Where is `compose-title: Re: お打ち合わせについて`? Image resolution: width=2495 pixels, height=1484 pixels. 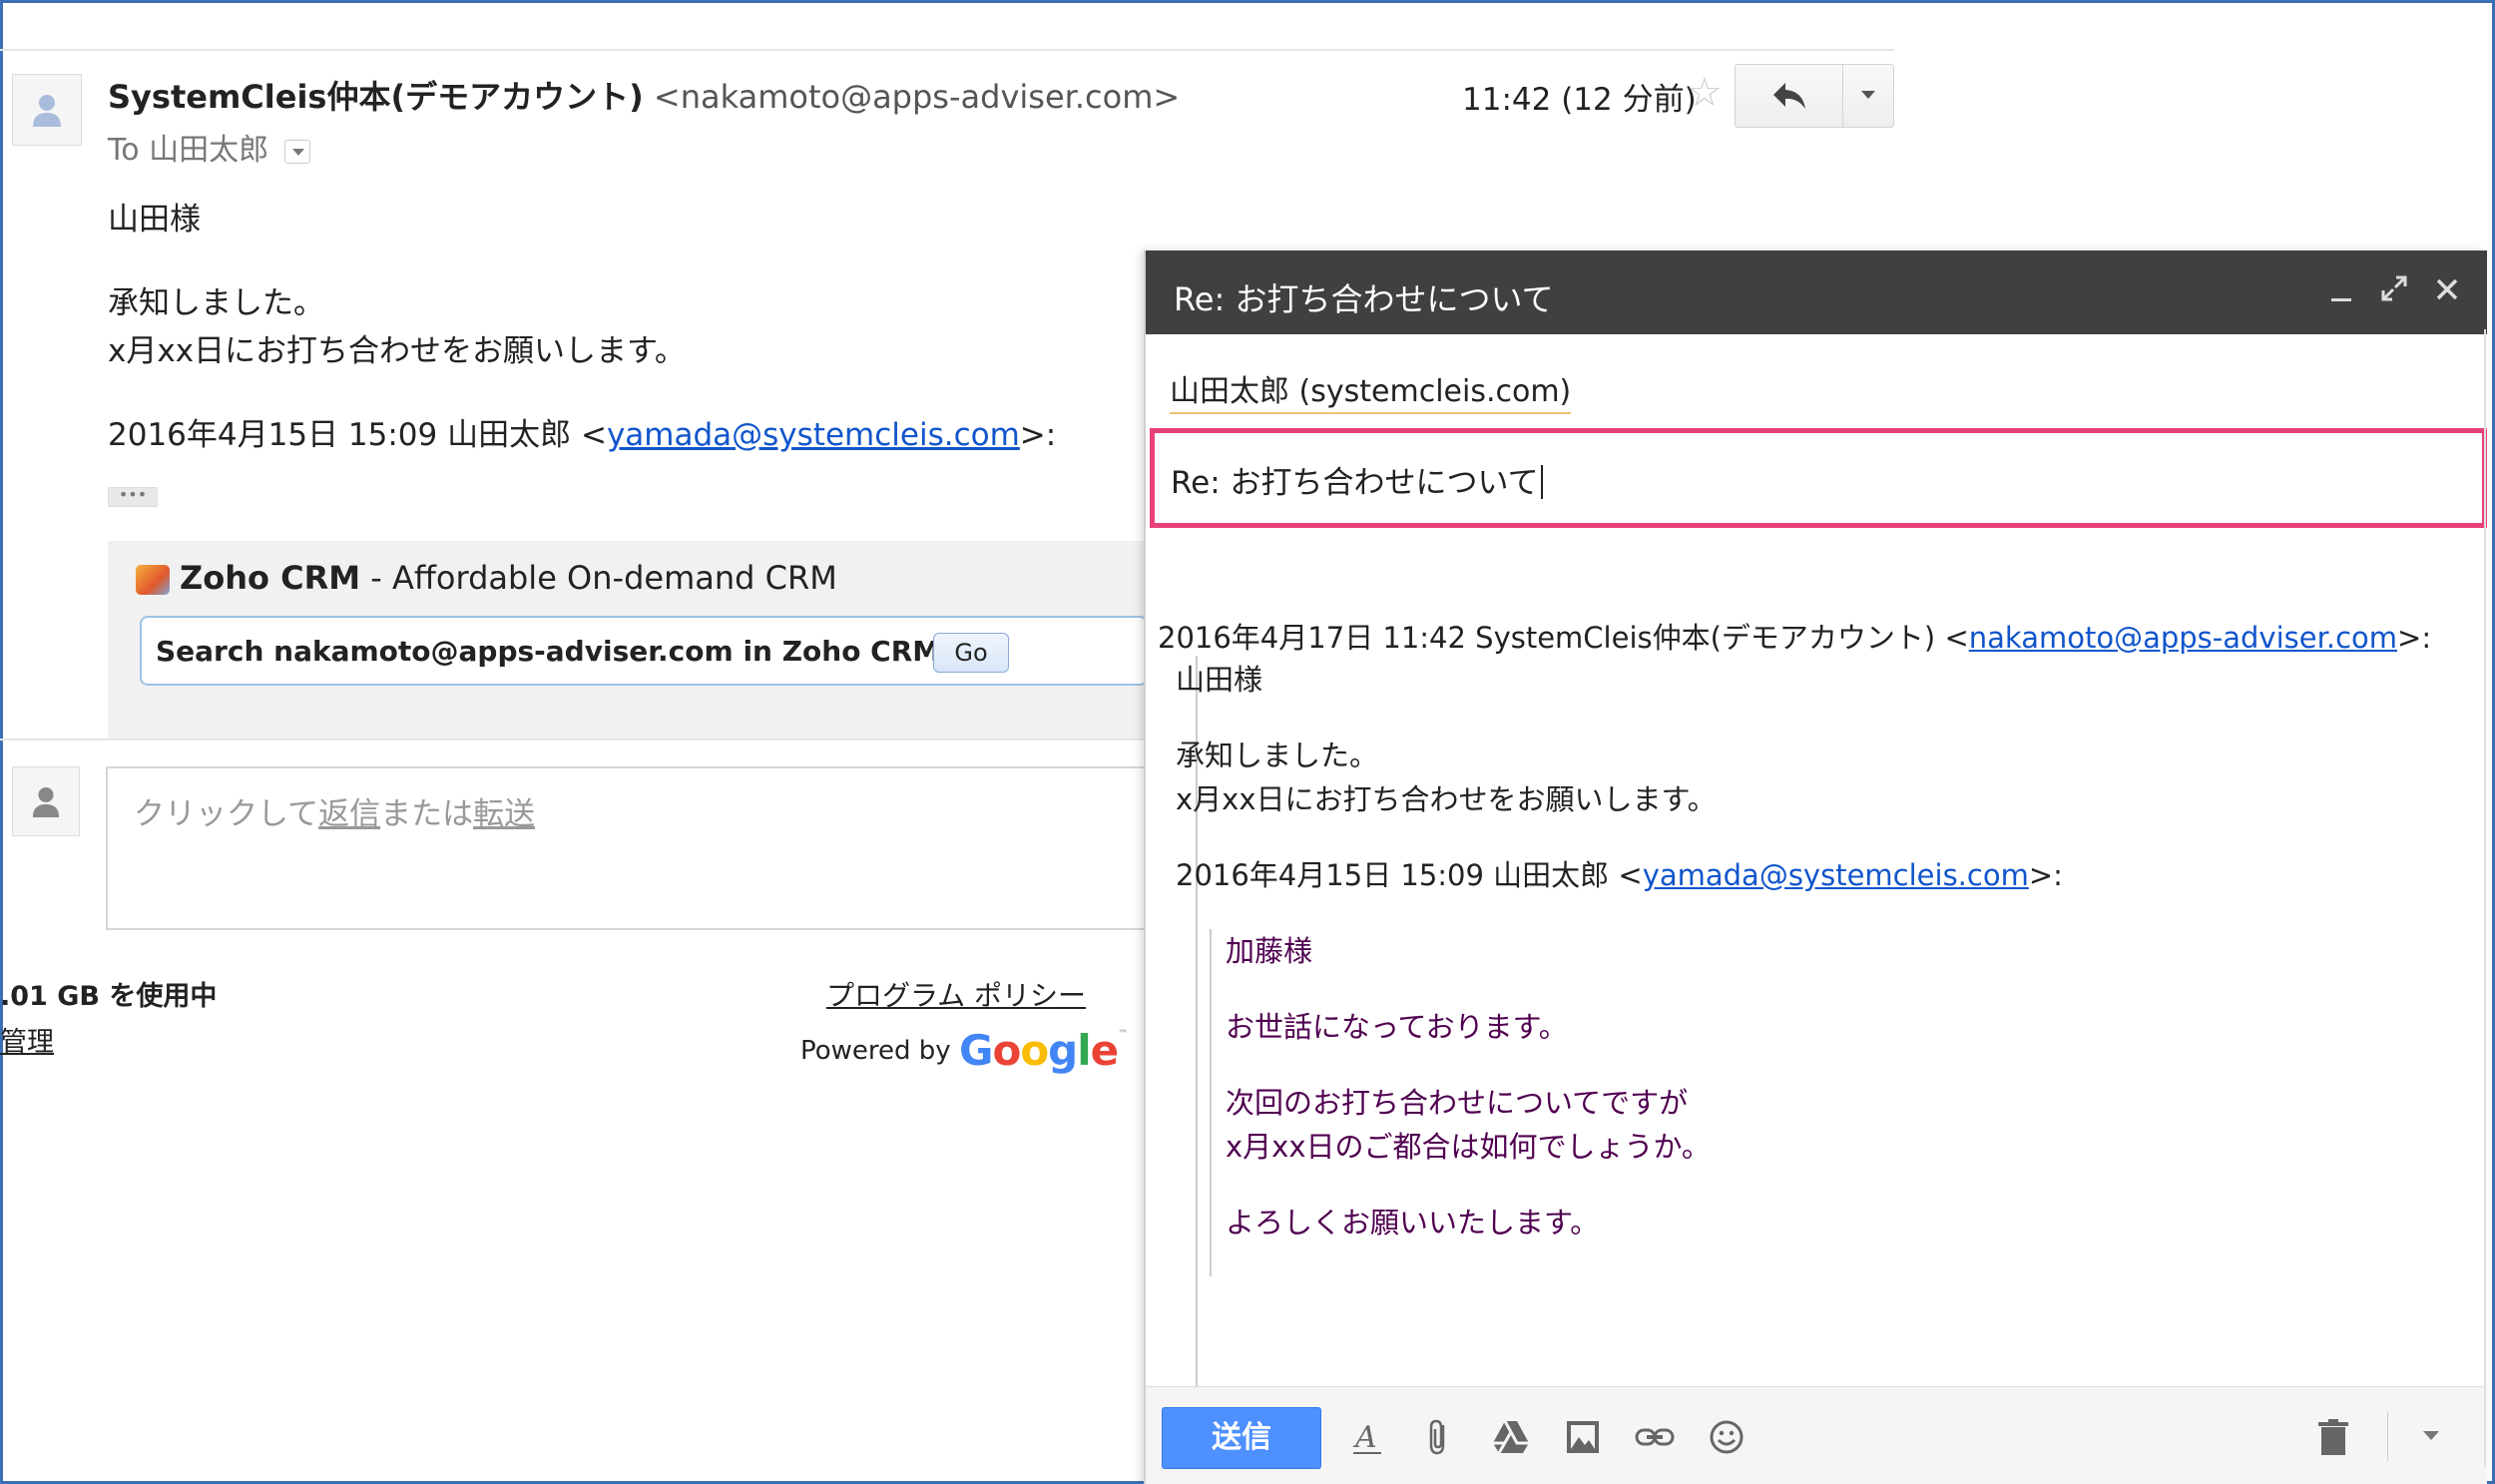
compose-title: Re: お打ち合わせについて is located at coordinates (1364, 299).